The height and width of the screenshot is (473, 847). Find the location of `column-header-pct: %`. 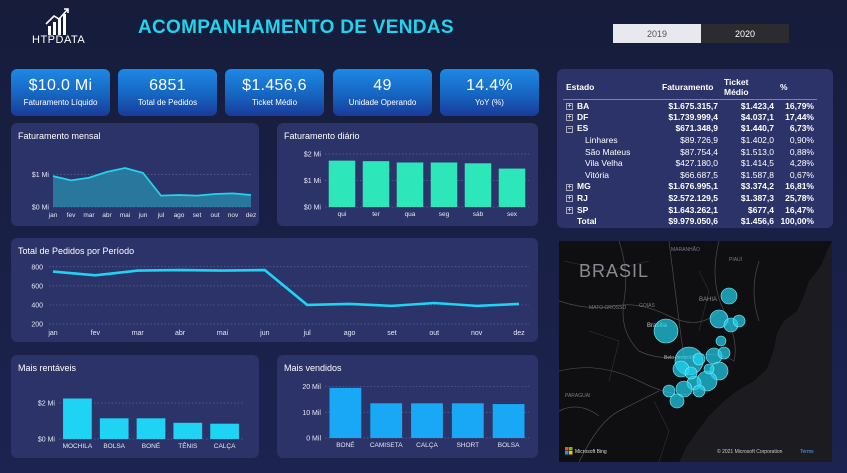

column-header-pct: % is located at coordinates (797, 87).